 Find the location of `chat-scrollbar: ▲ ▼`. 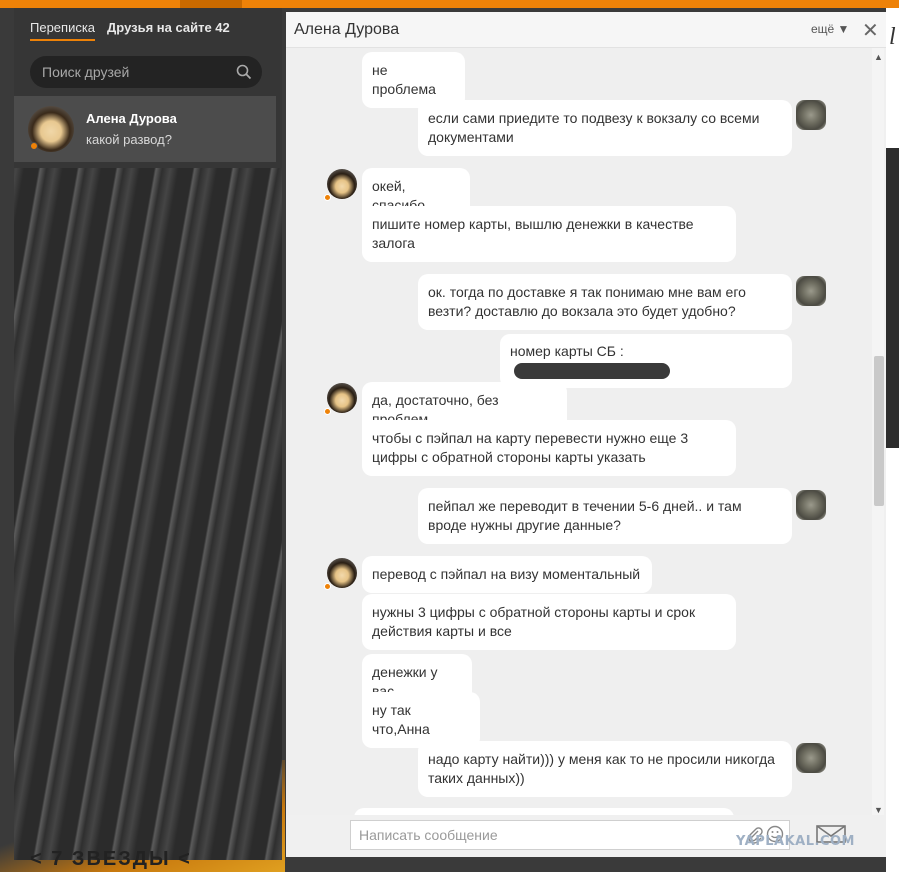

chat-scrollbar: ▲ ▼ is located at coordinates (878, 431).